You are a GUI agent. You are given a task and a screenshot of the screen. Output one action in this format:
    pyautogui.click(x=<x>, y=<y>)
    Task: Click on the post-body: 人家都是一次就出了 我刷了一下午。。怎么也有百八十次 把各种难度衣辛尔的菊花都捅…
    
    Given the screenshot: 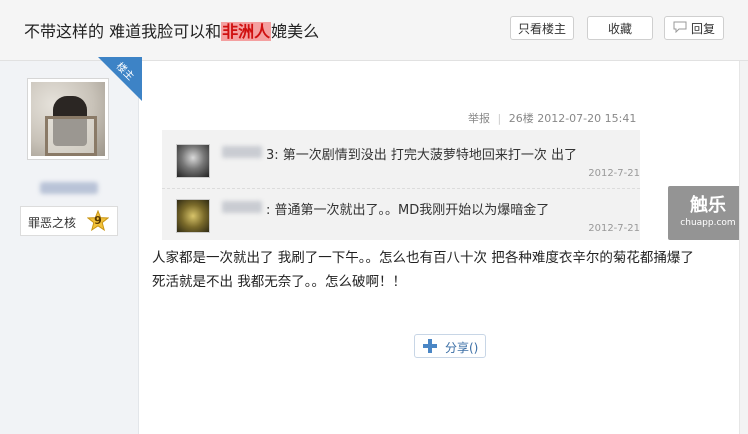 What is the action you would take?
    pyautogui.click(x=432, y=270)
    